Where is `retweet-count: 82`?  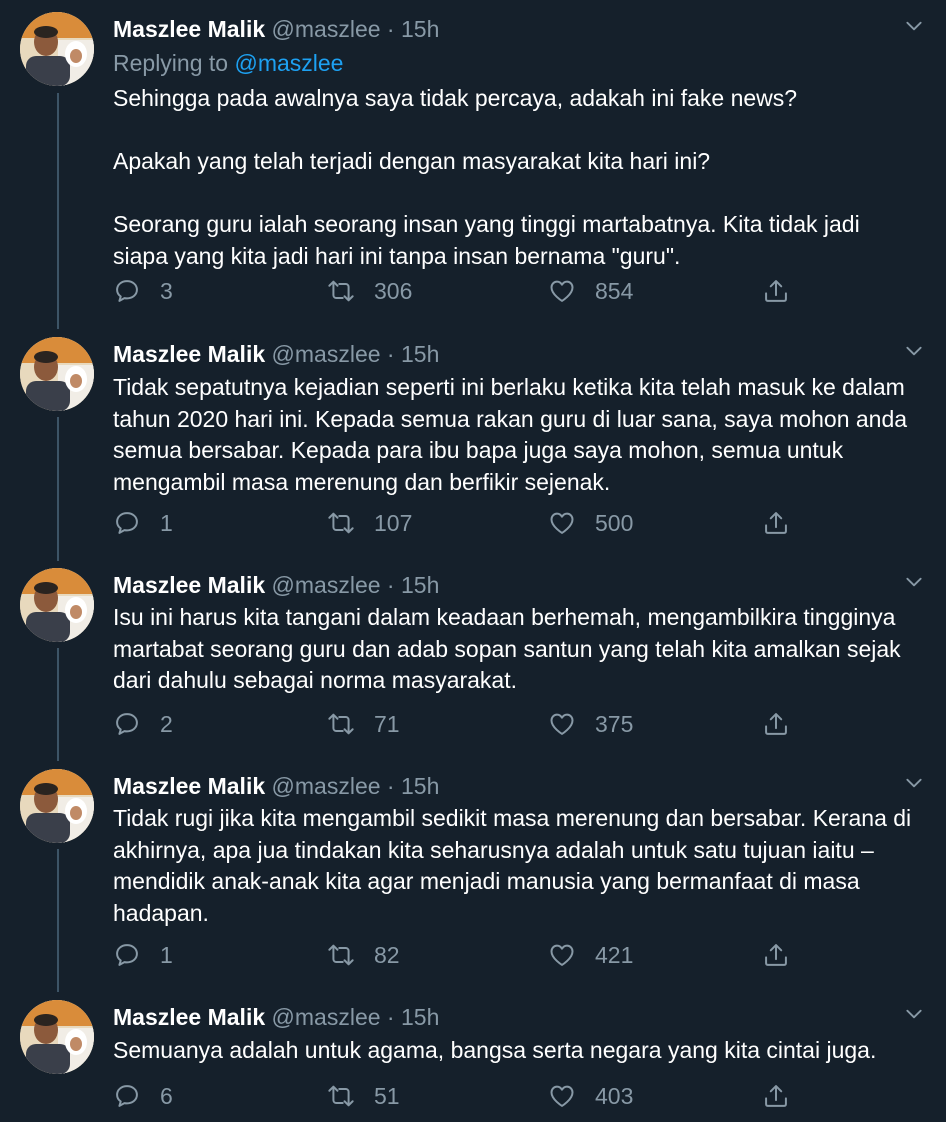 retweet-count: 82 is located at coordinates (387, 954).